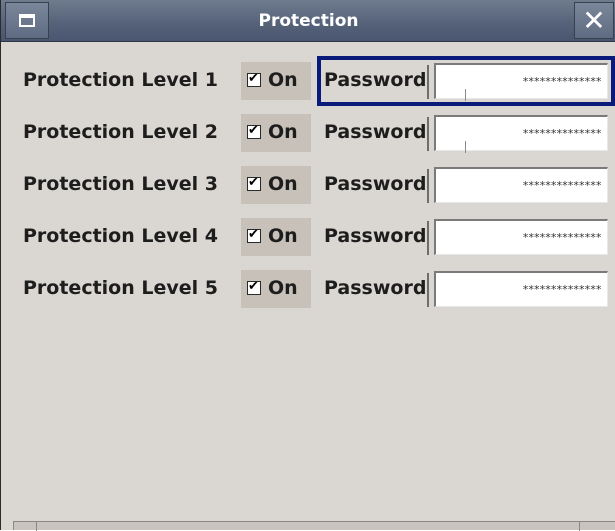 The height and width of the screenshot is (531, 615). What do you see at coordinates (120, 236) in the screenshot?
I see `protection-level-label: Protection Level 4` at bounding box center [120, 236].